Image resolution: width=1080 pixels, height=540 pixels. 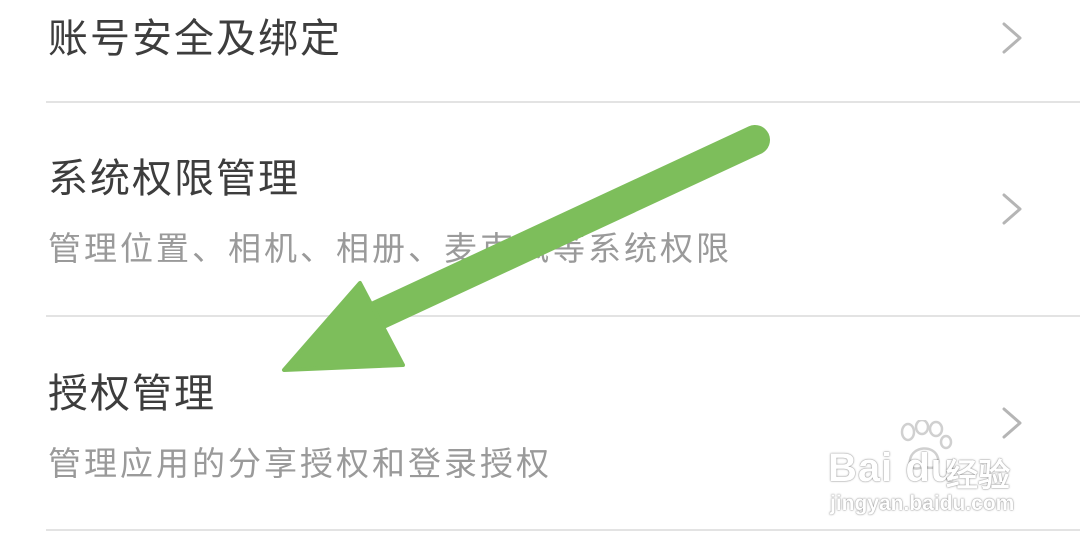 I want to click on settings-item-title: 系统权限管理, so click(x=174, y=179).